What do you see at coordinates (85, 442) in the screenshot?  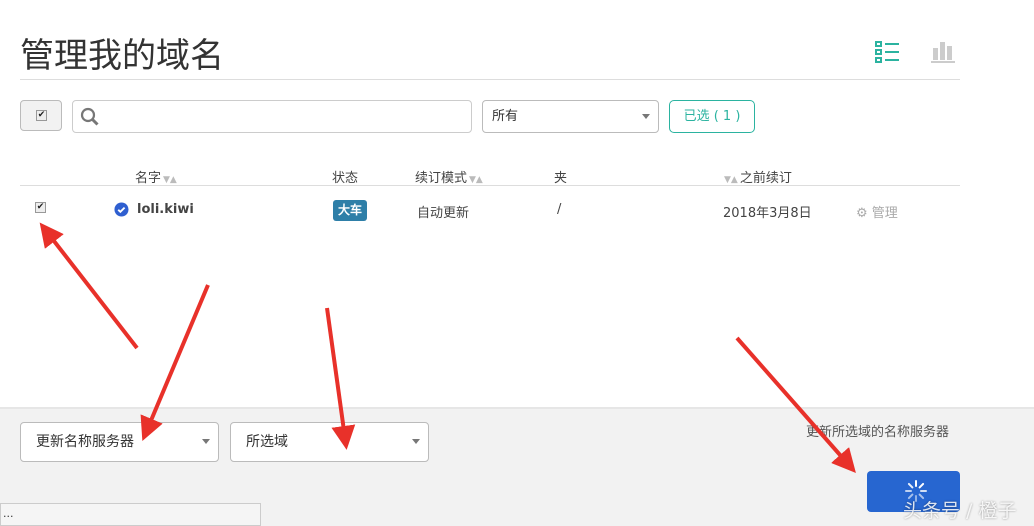 I see `action-value: 更新名称服务器` at bounding box center [85, 442].